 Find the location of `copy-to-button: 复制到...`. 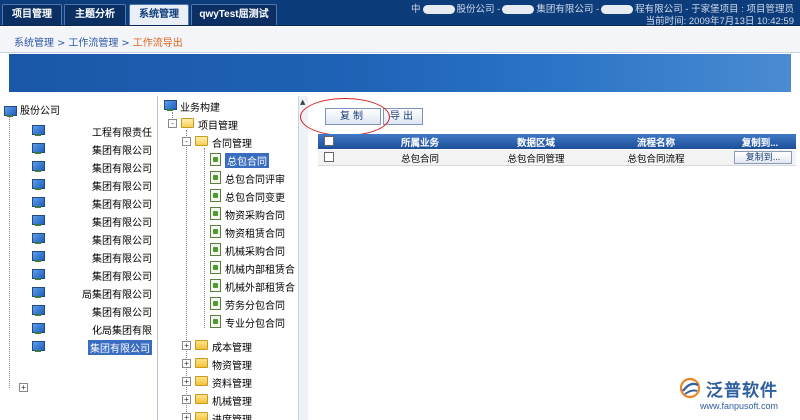

copy-to-button: 复制到... is located at coordinates (763, 157).